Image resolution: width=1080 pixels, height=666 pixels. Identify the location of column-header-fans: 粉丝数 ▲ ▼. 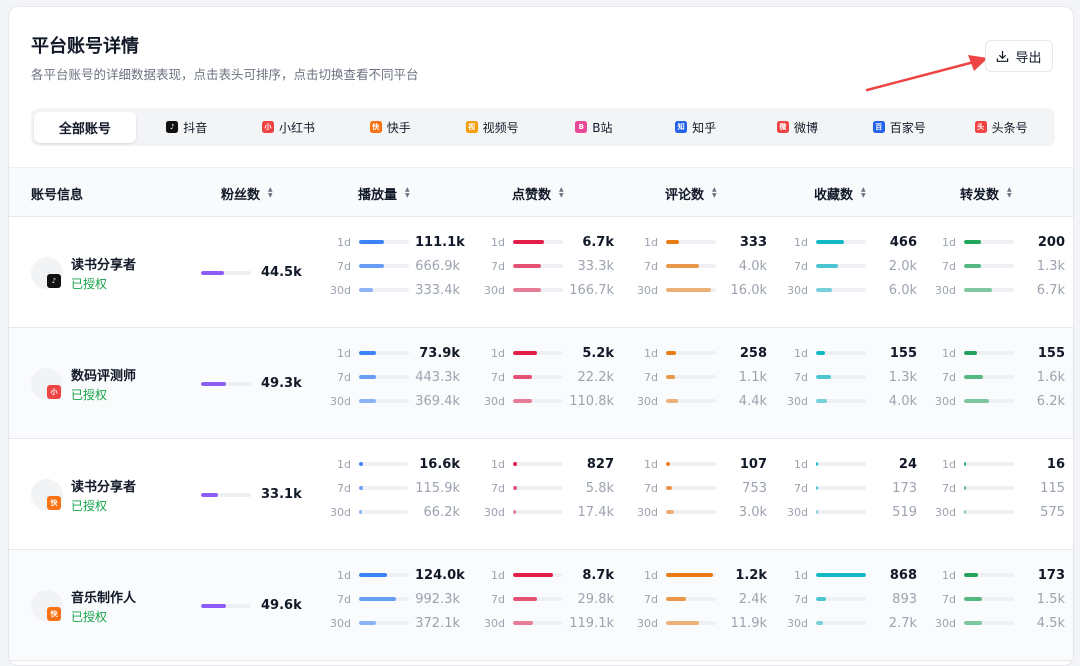
(247, 193).